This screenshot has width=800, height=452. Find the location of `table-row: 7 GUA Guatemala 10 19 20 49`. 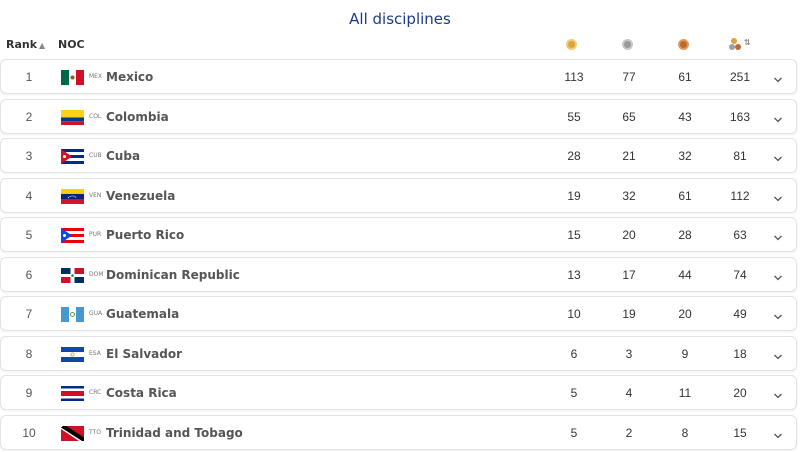

table-row: 7 GUA Guatemala 10 19 20 49 is located at coordinates (398, 313).